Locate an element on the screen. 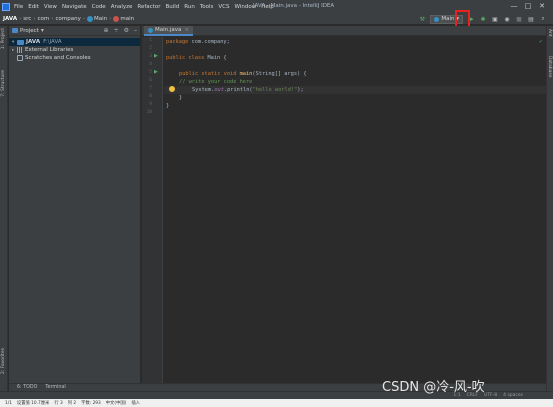 Image resolution: width=553 pixels, height=407 pixels. code-line-9: } is located at coordinates (167, 106).